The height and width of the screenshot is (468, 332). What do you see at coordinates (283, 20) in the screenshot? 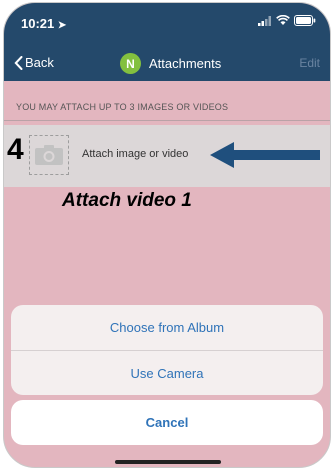
I see `wifi-icon` at bounding box center [283, 20].